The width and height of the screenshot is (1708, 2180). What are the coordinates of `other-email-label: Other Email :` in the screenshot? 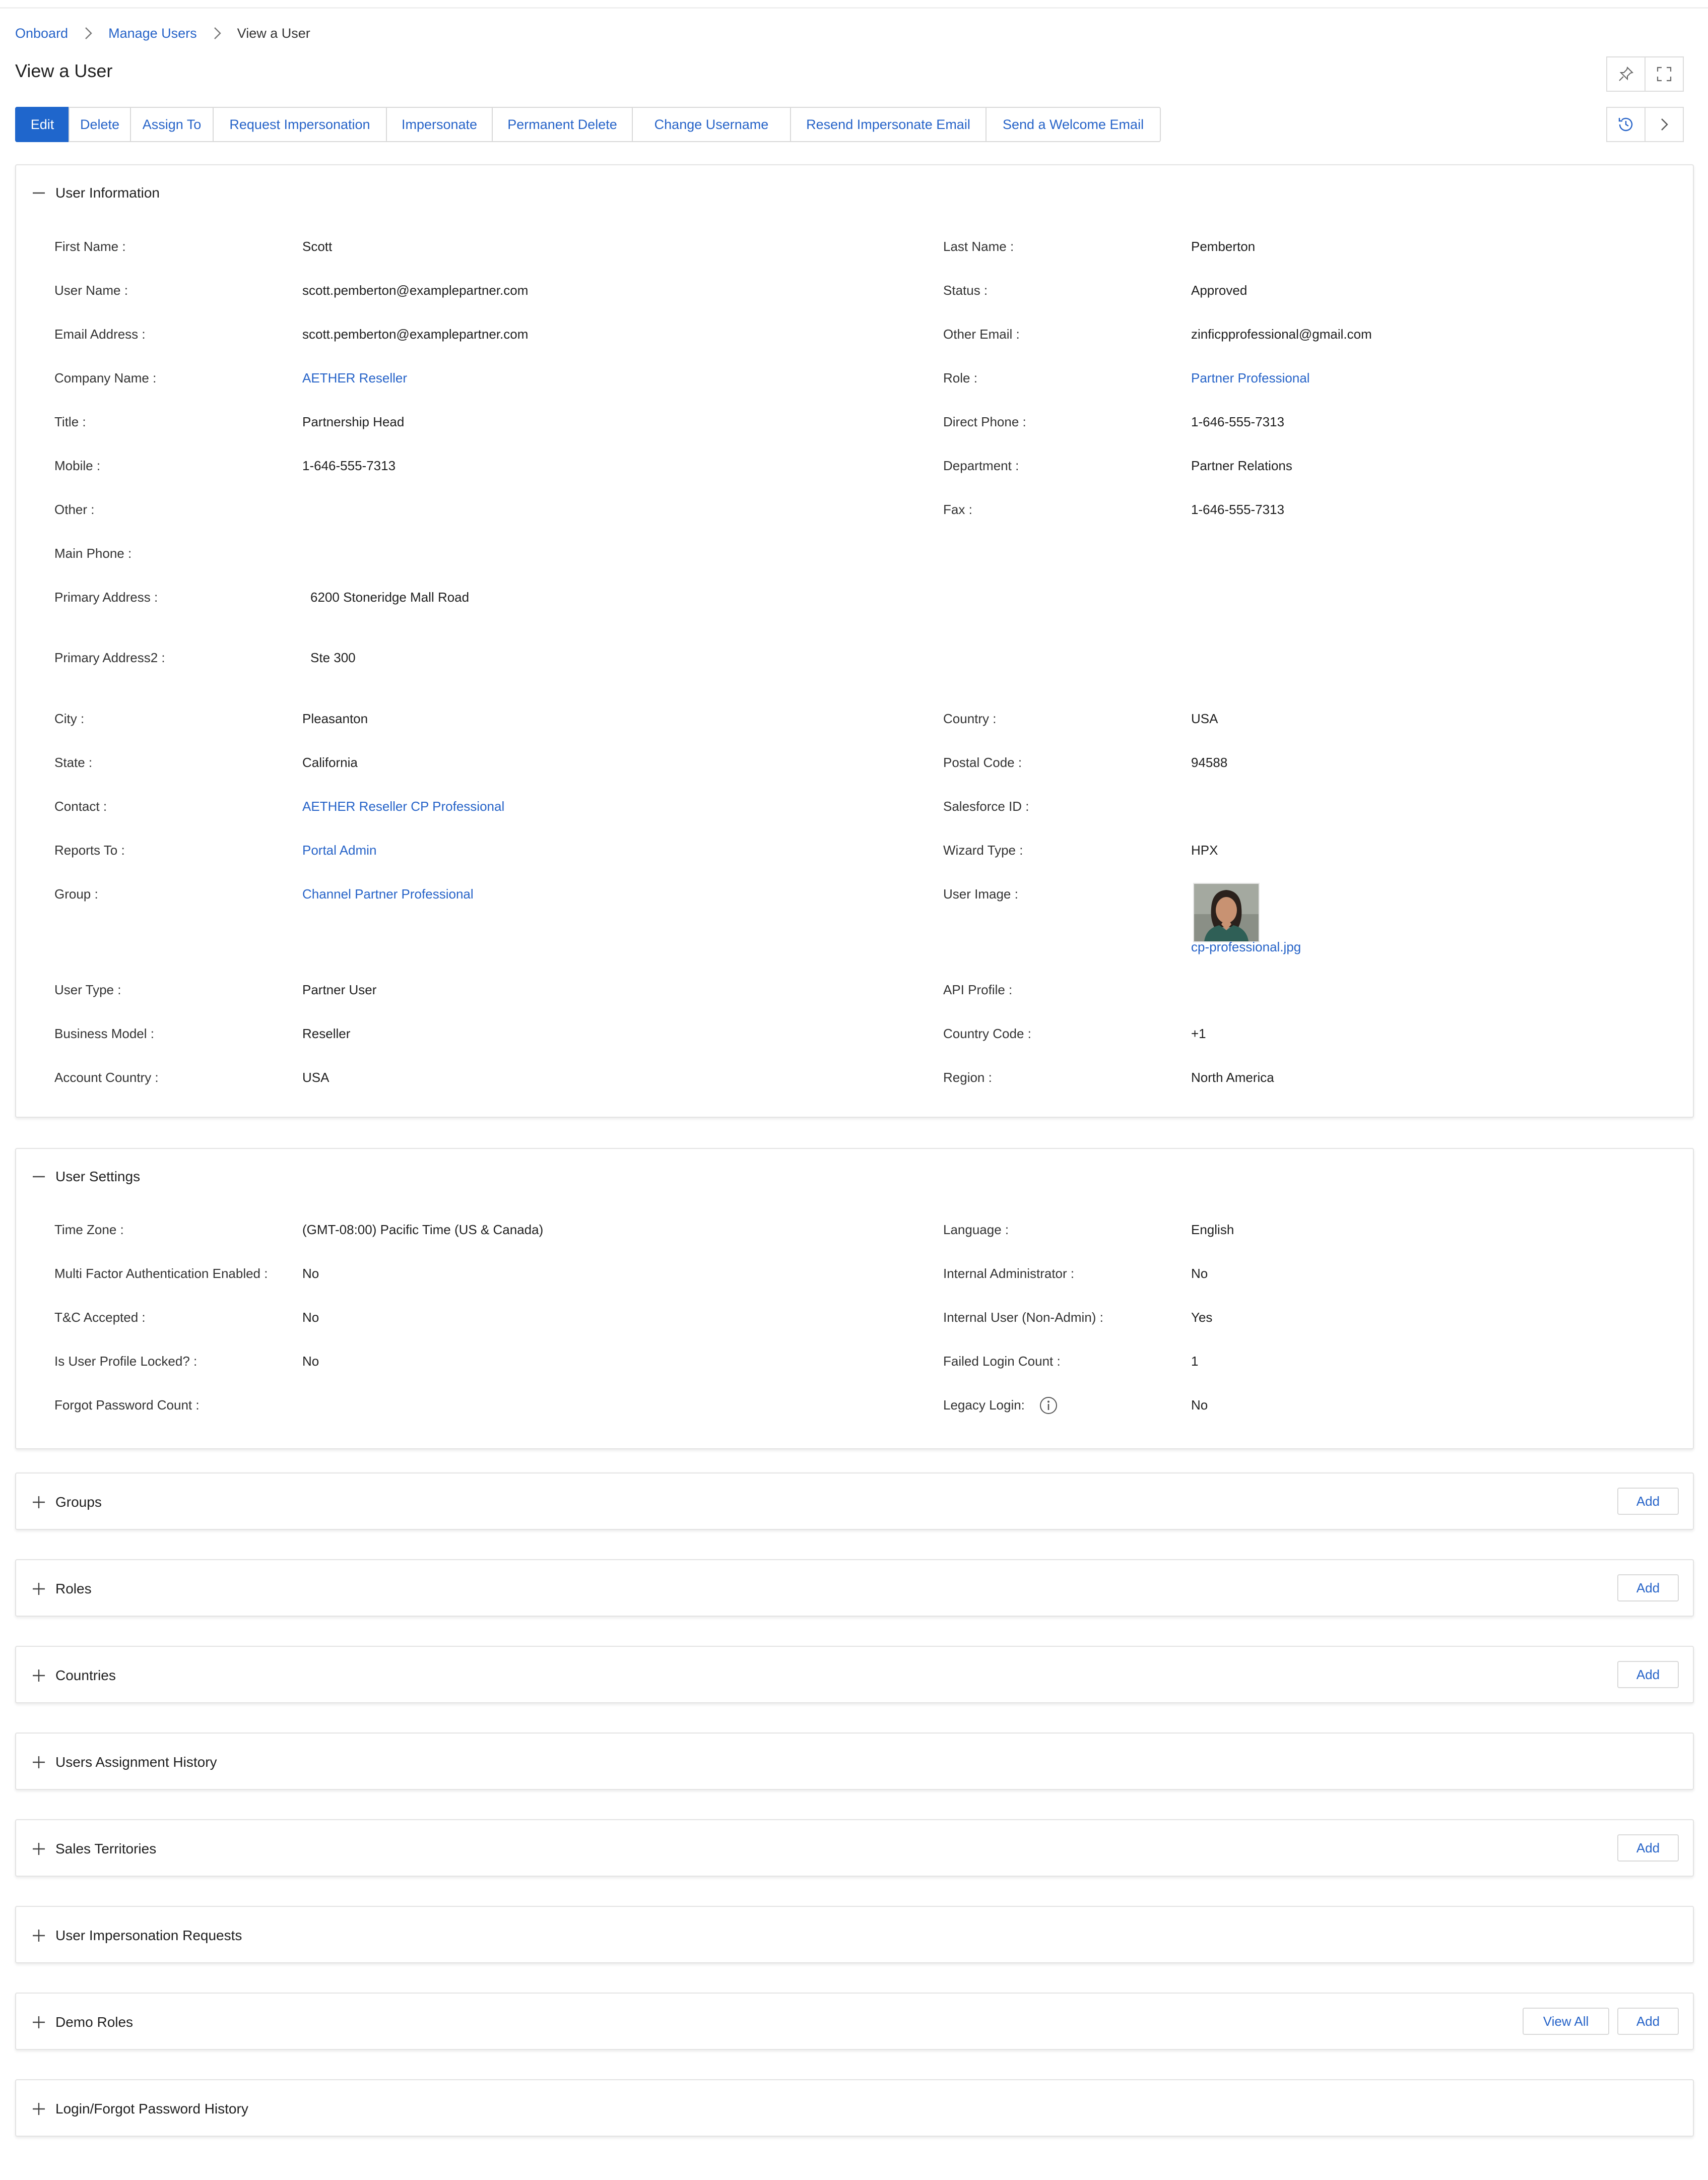 It's located at (981, 334).